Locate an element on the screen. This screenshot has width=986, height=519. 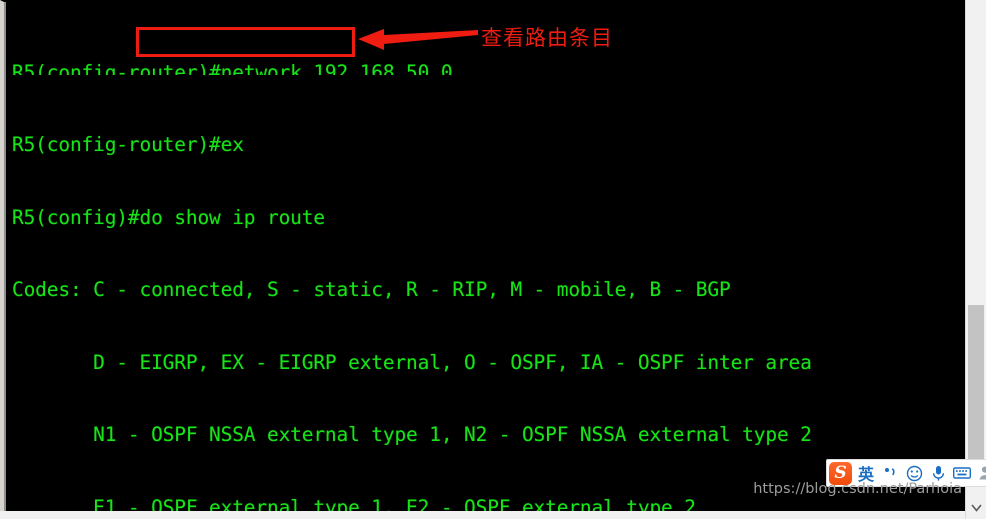
annotation-label: 查看路由条目 is located at coordinates (547, 38).